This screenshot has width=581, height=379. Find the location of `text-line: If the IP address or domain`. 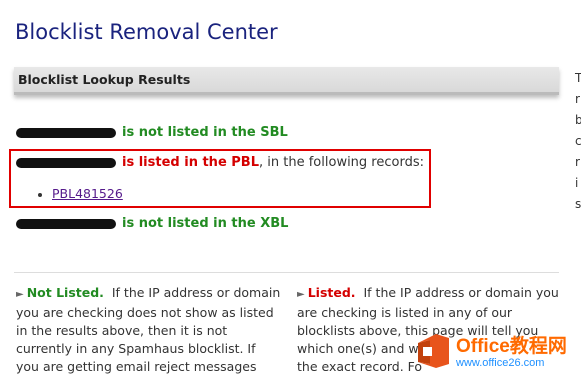

text-line: If the IP address or domain is located at coordinates (196, 292).